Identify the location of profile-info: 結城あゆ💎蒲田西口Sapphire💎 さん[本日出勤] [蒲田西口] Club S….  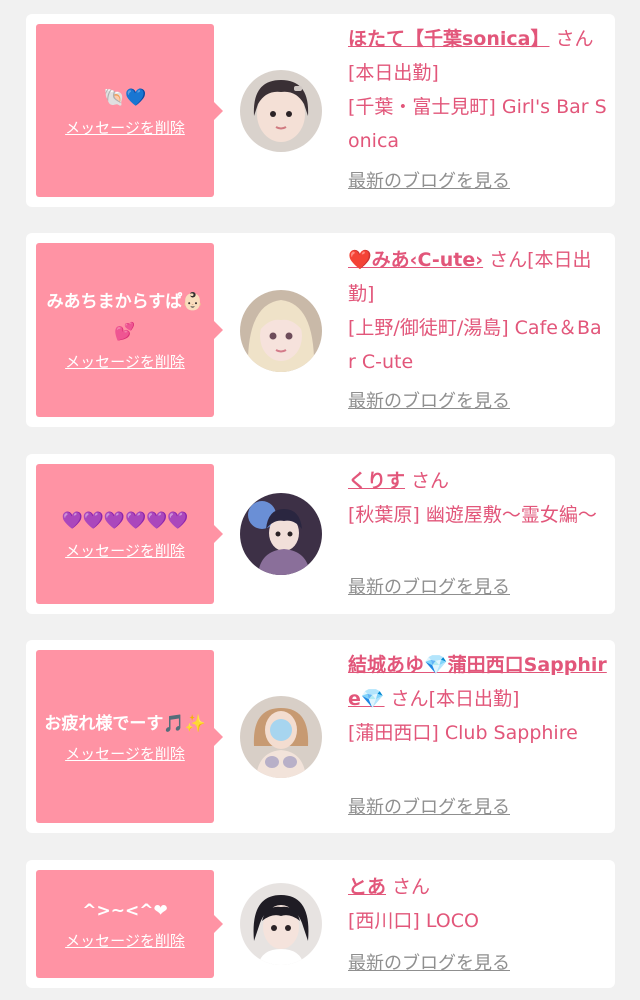
(478, 699).